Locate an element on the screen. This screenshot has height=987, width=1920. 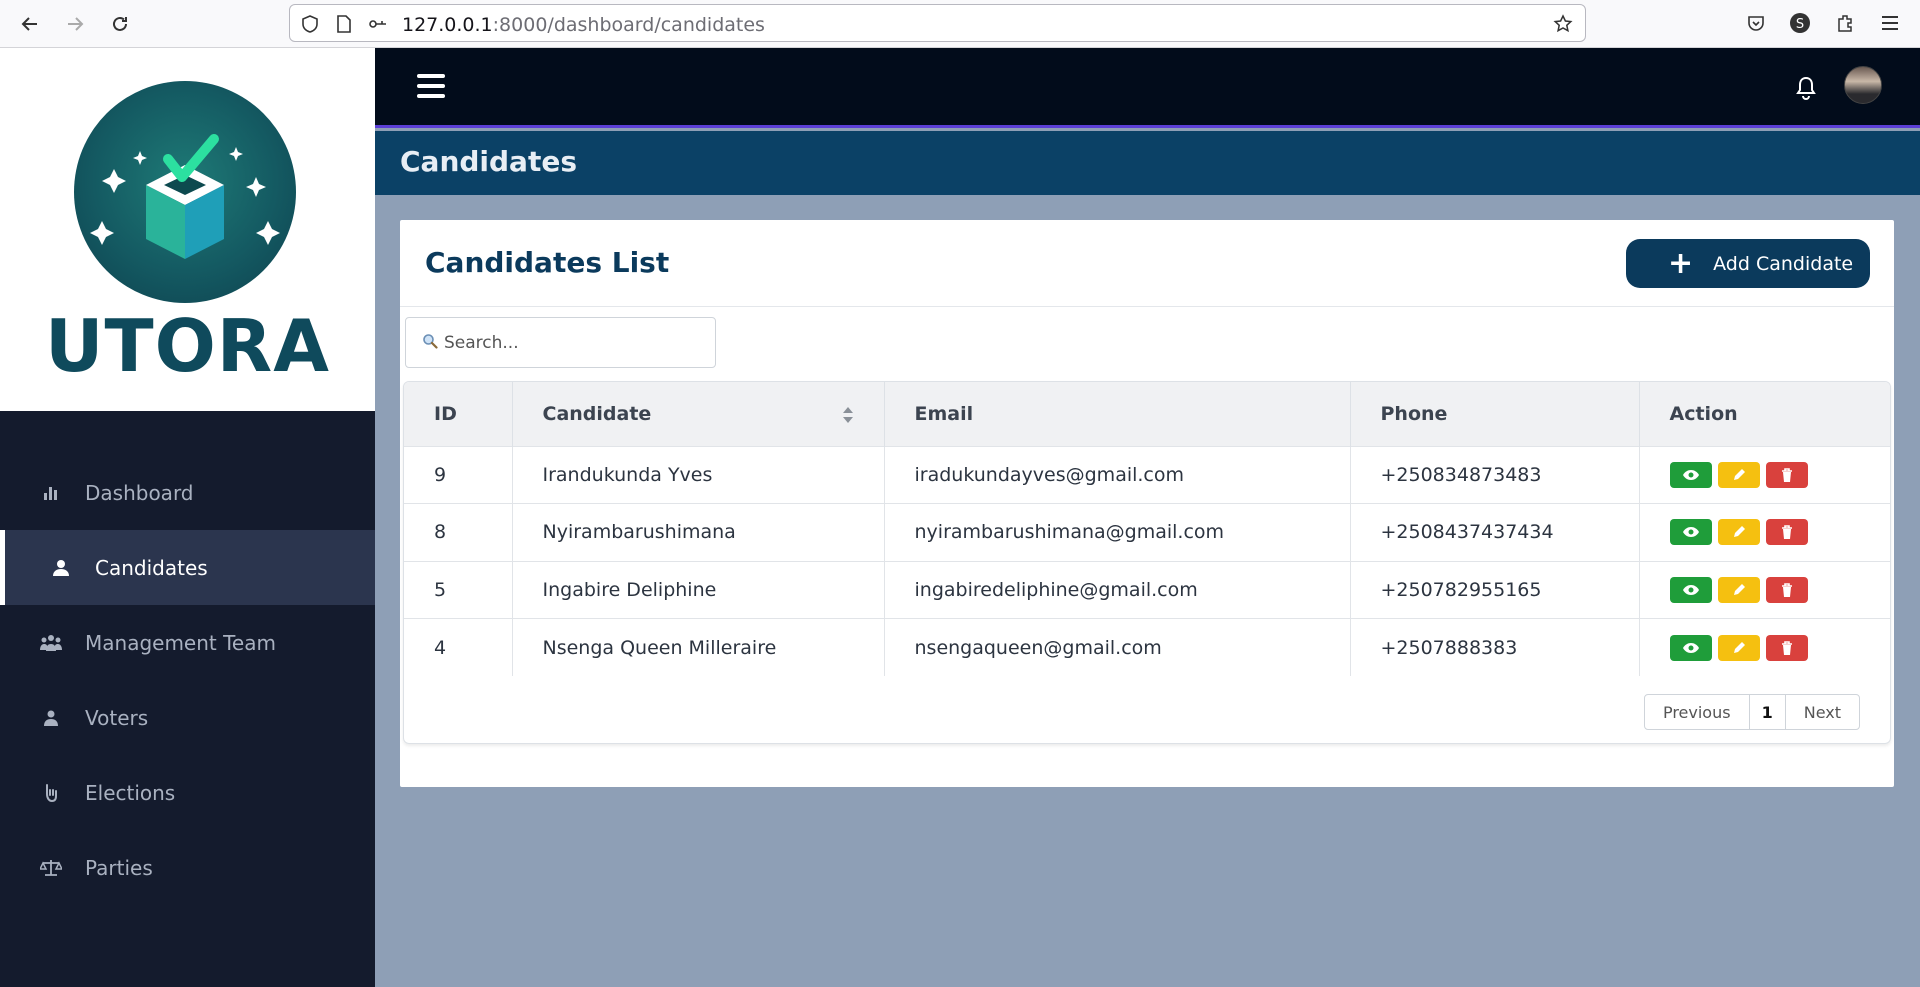
logo-text: UTORA is located at coordinates (187, 346).